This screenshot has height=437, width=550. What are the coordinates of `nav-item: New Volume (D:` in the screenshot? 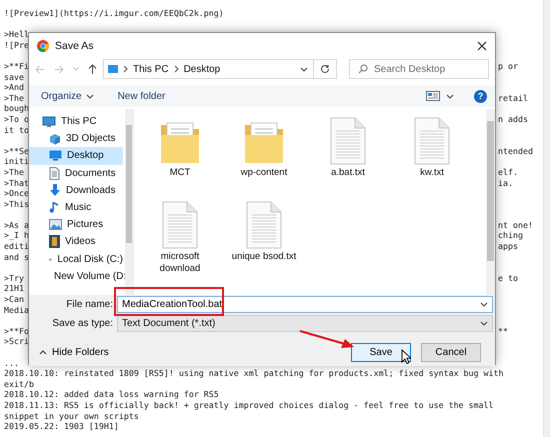 It's located at (76, 276).